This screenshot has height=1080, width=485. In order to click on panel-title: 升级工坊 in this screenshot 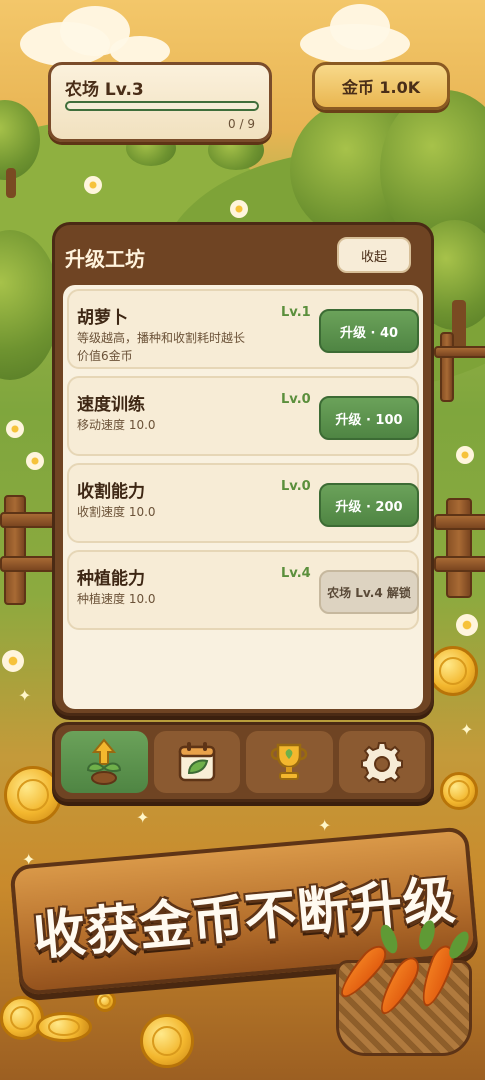, I will do `click(105, 259)`.